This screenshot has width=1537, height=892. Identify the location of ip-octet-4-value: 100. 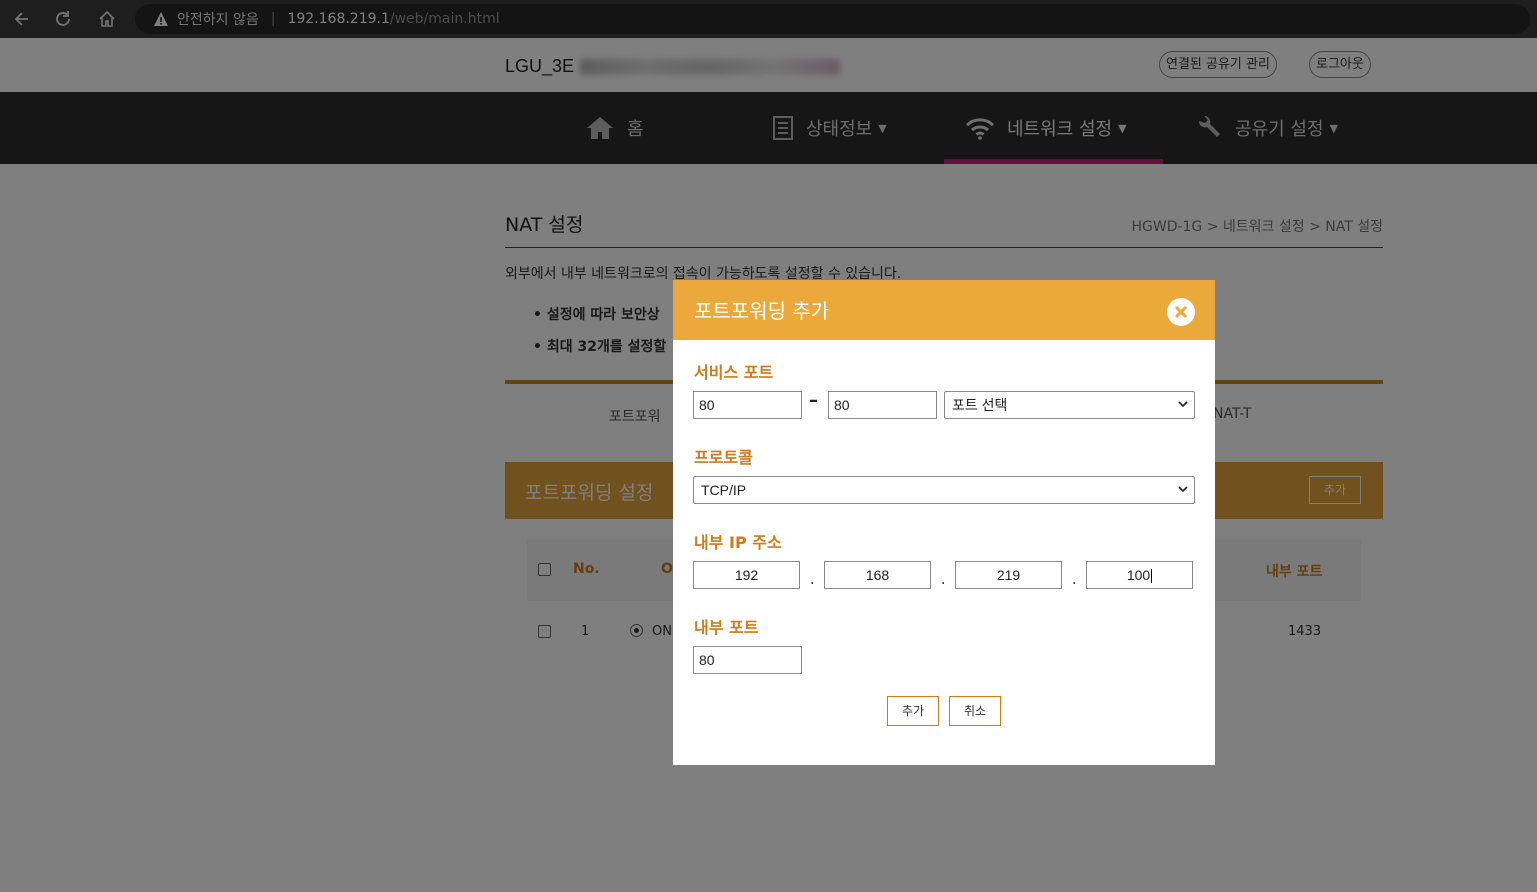
(1138, 575).